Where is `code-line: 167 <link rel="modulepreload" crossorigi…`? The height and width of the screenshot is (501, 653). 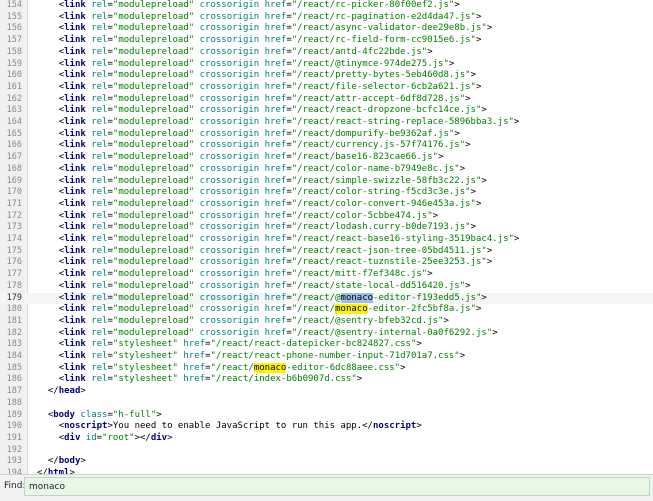
code-line: 167 <link rel="modulepreload" crossorigi… is located at coordinates (326, 157).